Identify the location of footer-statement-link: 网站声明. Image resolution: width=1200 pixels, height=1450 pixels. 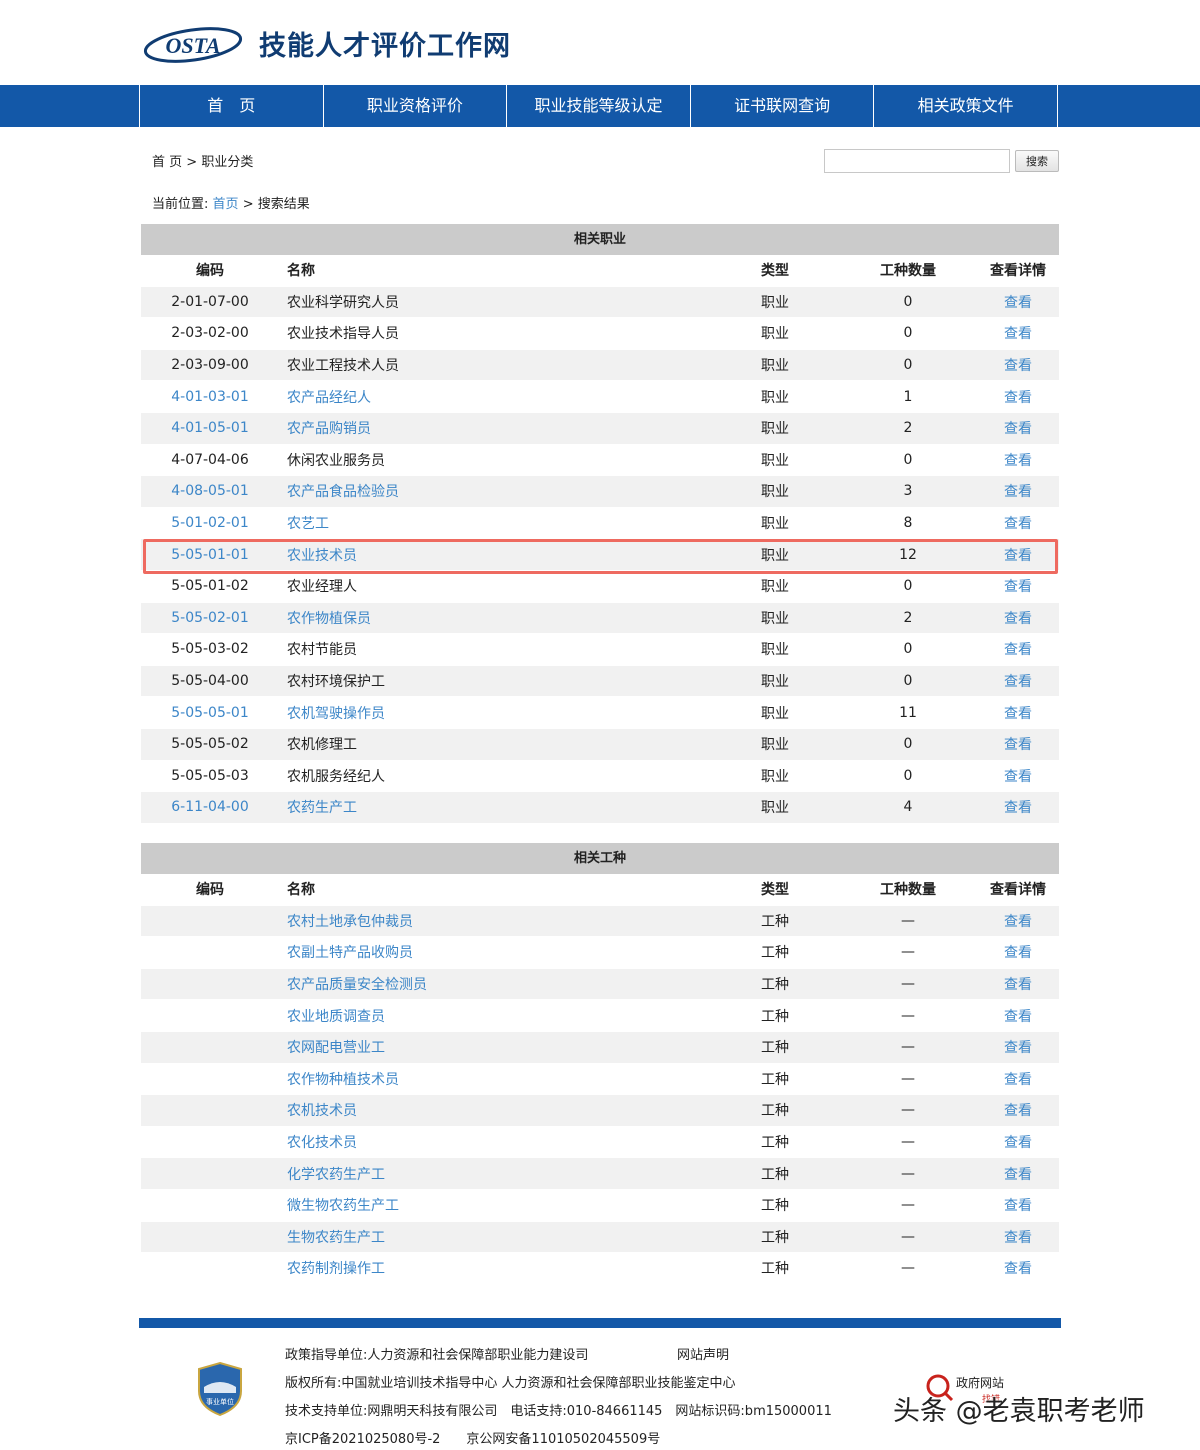
(703, 1353).